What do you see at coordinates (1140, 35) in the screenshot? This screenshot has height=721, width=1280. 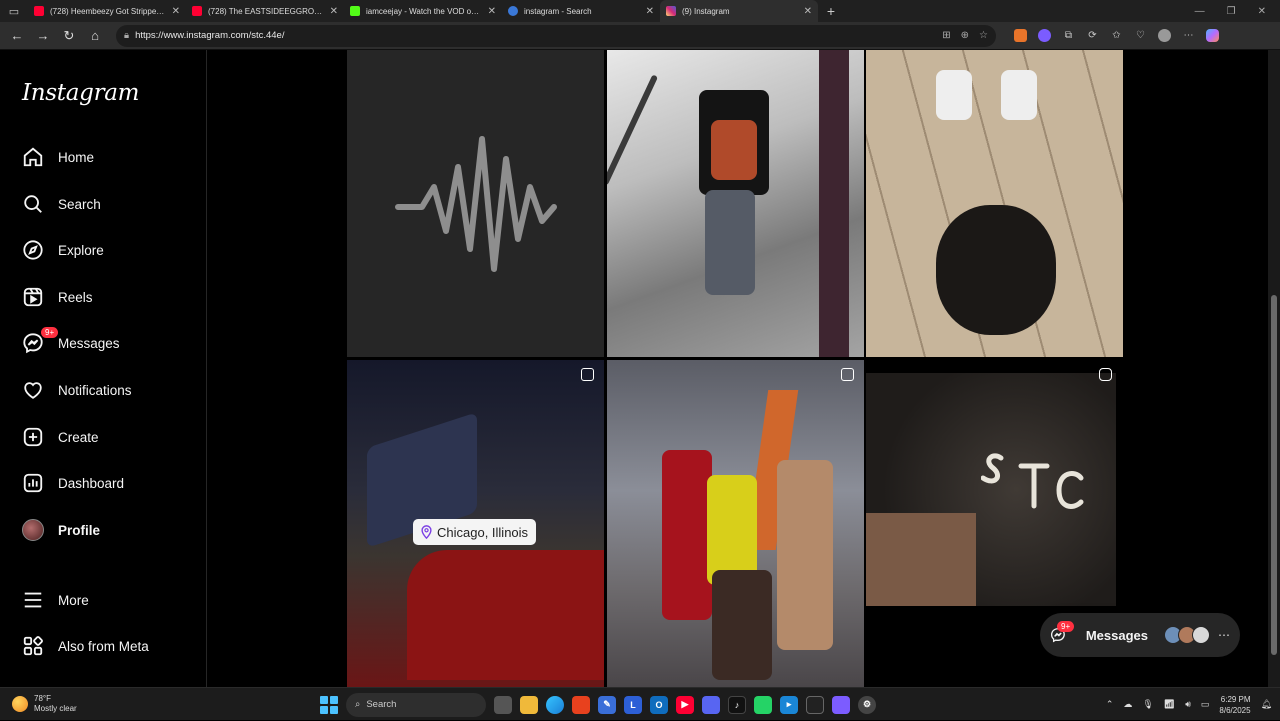 I see `browser-essentials-icon: ♡` at bounding box center [1140, 35].